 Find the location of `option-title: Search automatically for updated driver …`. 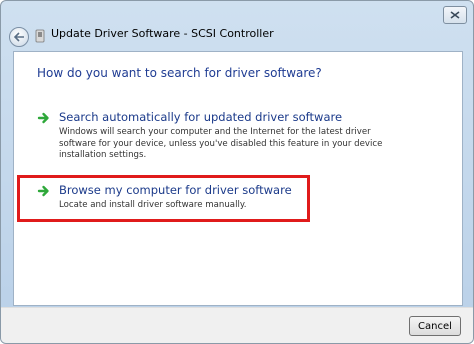

option-title: Search automatically for updated driver … is located at coordinates (200, 117).